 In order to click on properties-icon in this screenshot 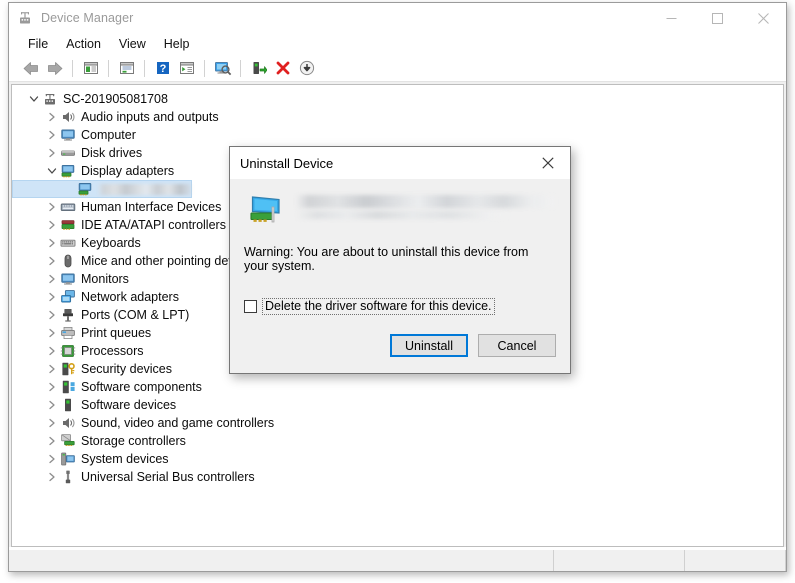, I will do `click(126, 68)`.